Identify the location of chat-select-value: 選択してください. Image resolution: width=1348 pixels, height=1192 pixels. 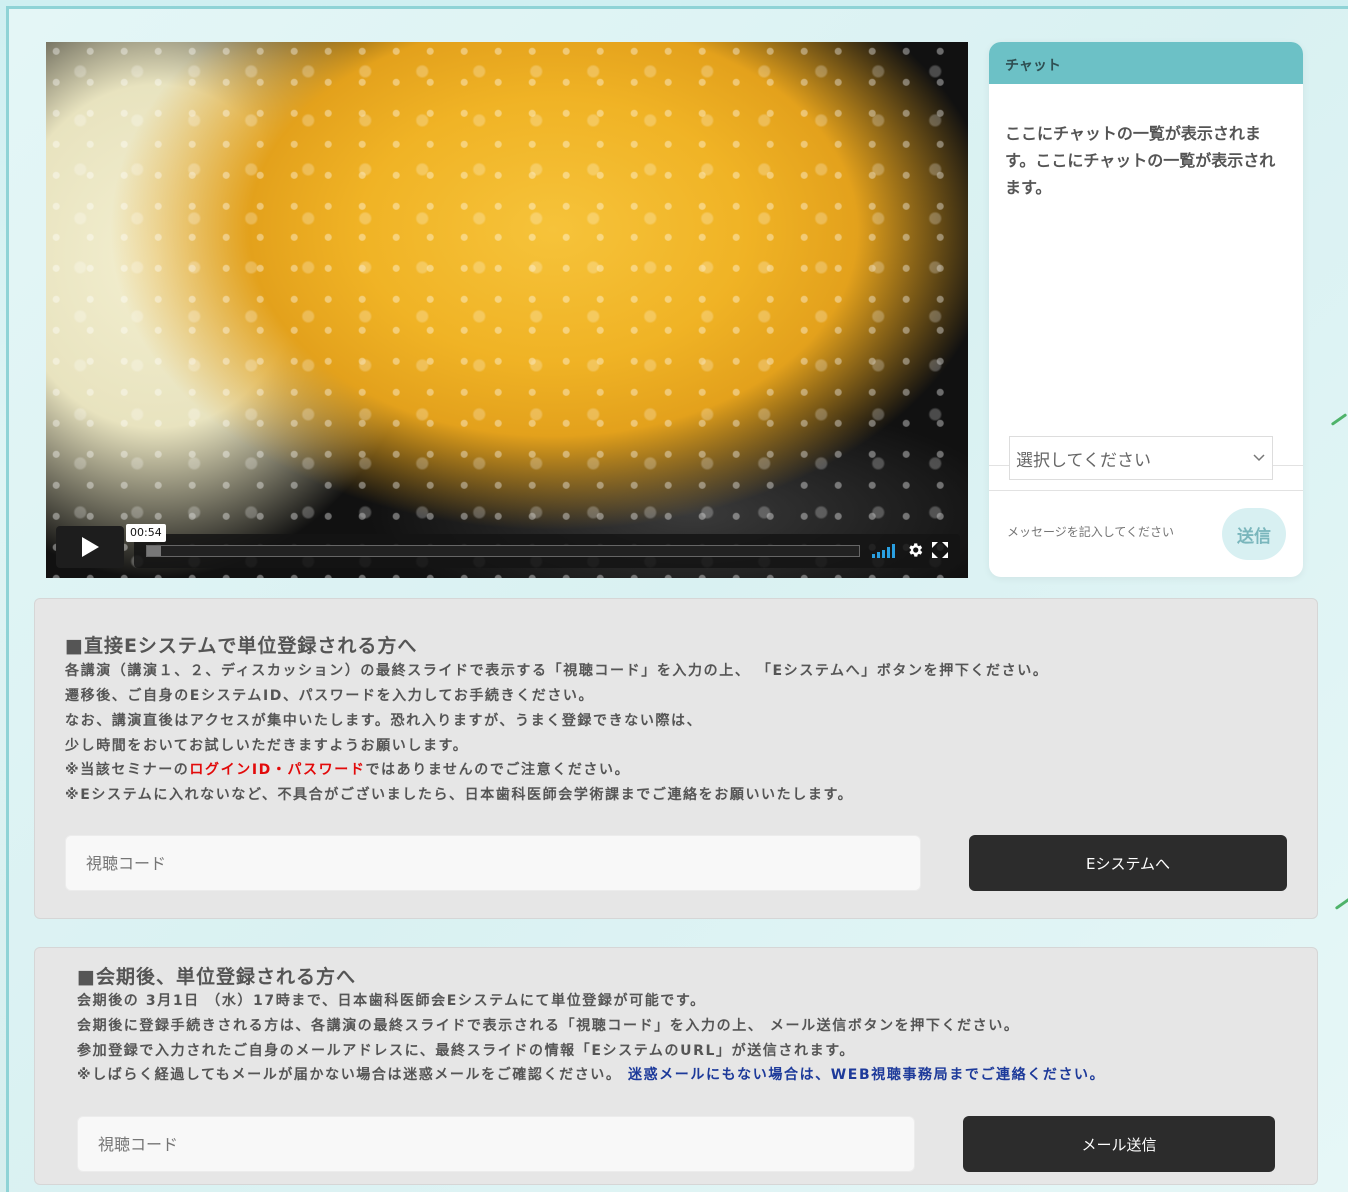
(1083, 460).